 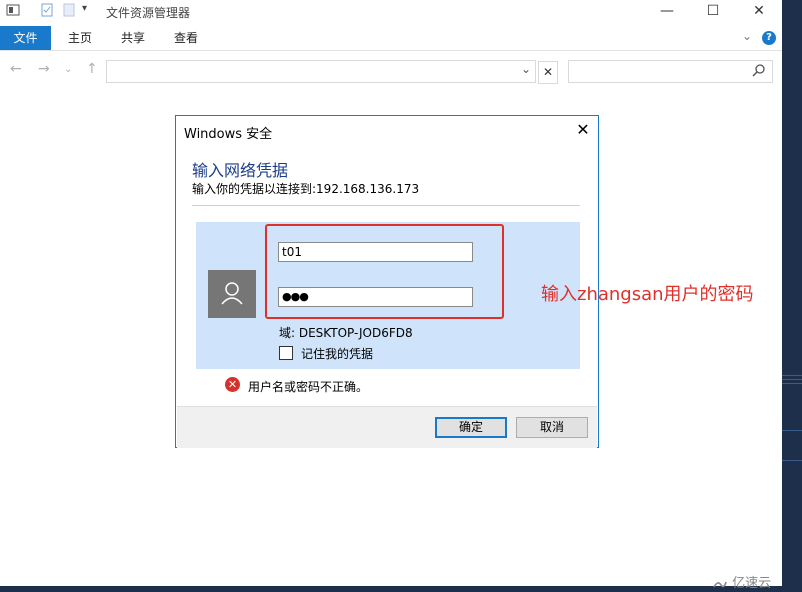 I want to click on tab-view: 查看, so click(x=186, y=38).